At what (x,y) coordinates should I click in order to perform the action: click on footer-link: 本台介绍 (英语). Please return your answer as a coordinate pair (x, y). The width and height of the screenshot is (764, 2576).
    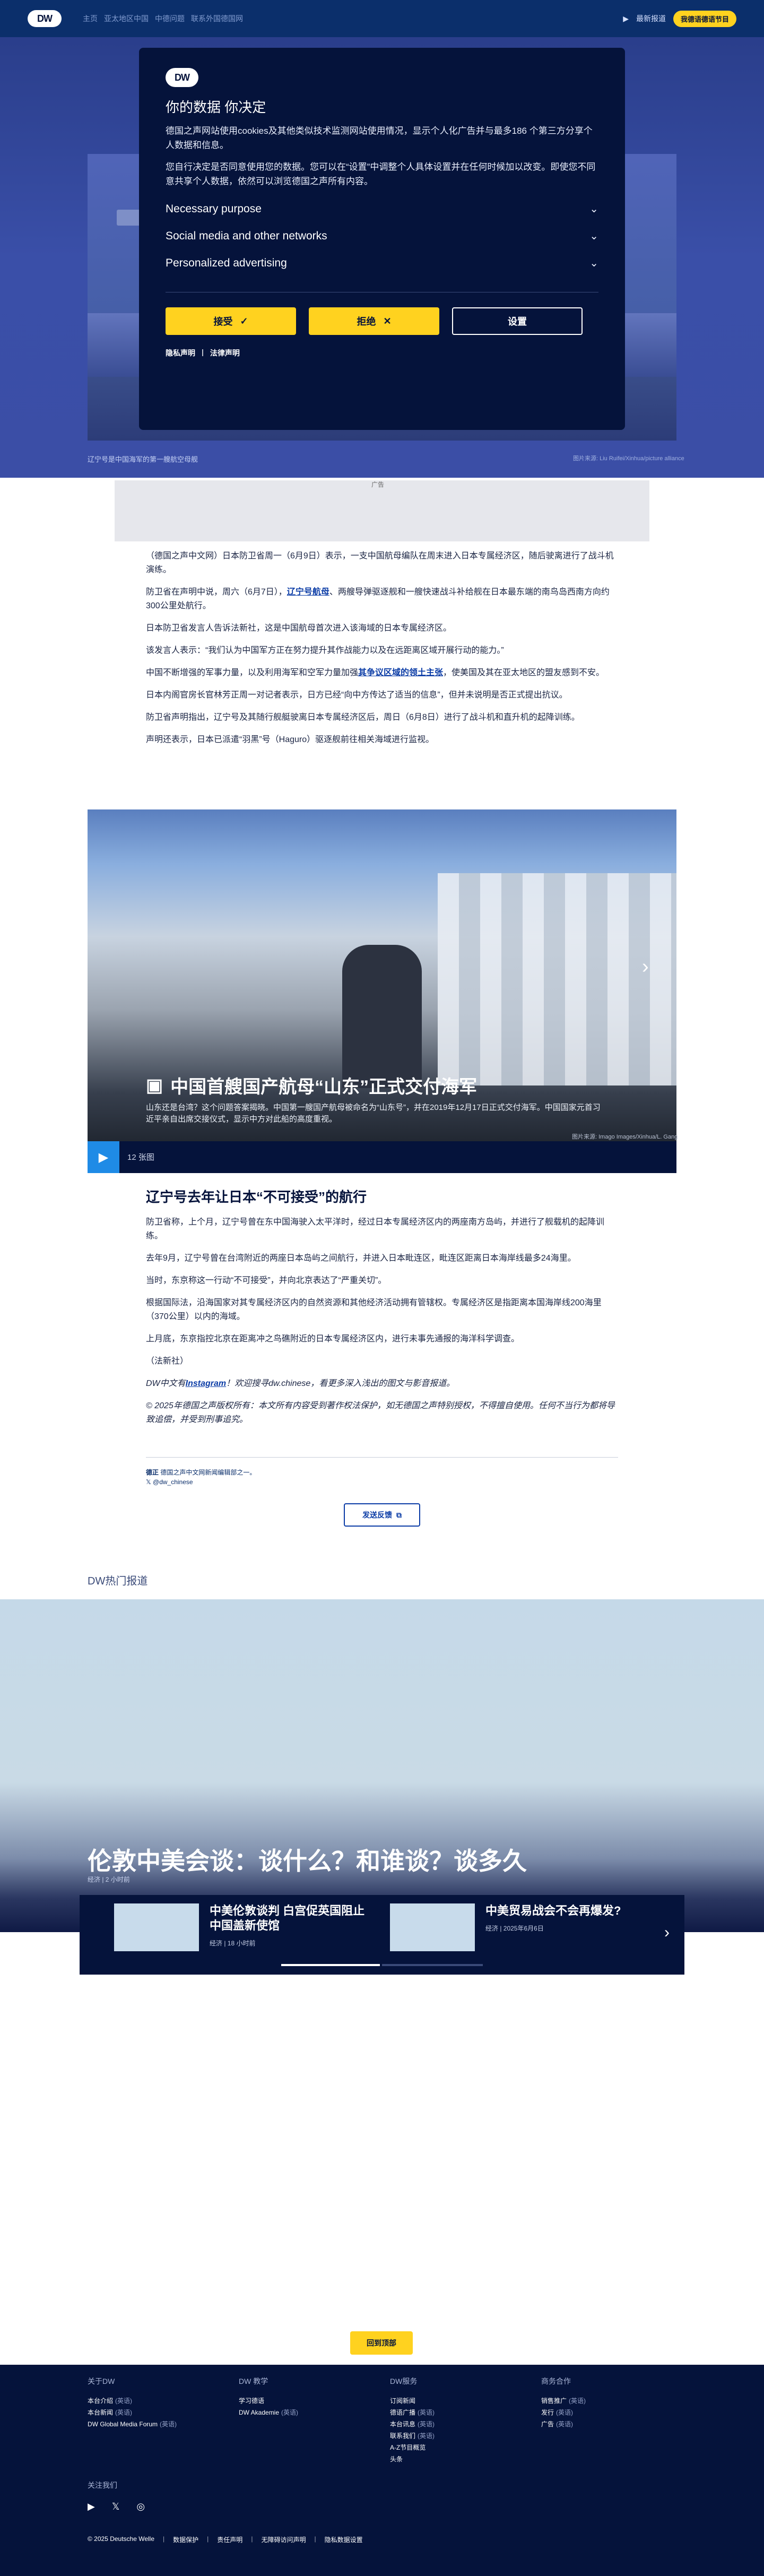
    Looking at the image, I should click on (156, 2401).